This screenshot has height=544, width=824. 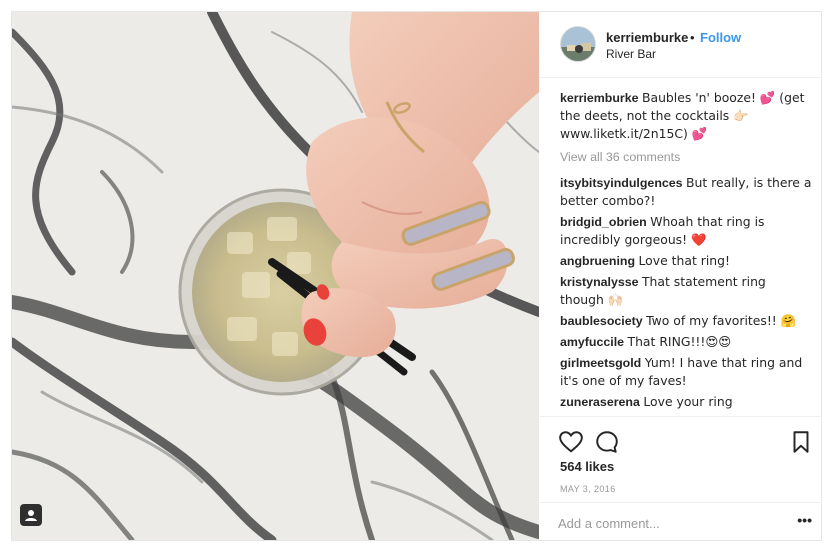 I want to click on comment-text: Two of my favorites!! 🤗, so click(x=721, y=320).